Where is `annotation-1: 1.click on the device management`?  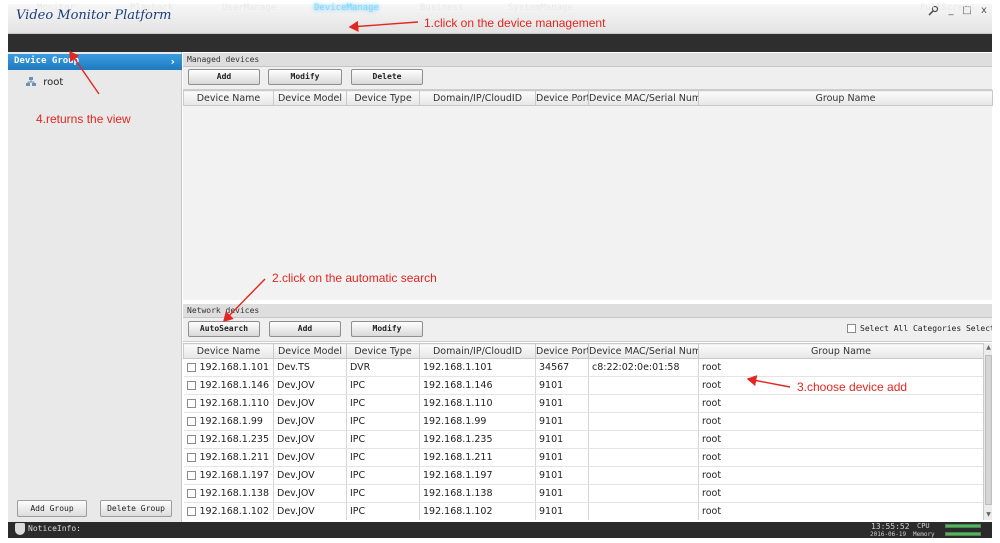
annotation-1: 1.click on the device management is located at coordinates (515, 23).